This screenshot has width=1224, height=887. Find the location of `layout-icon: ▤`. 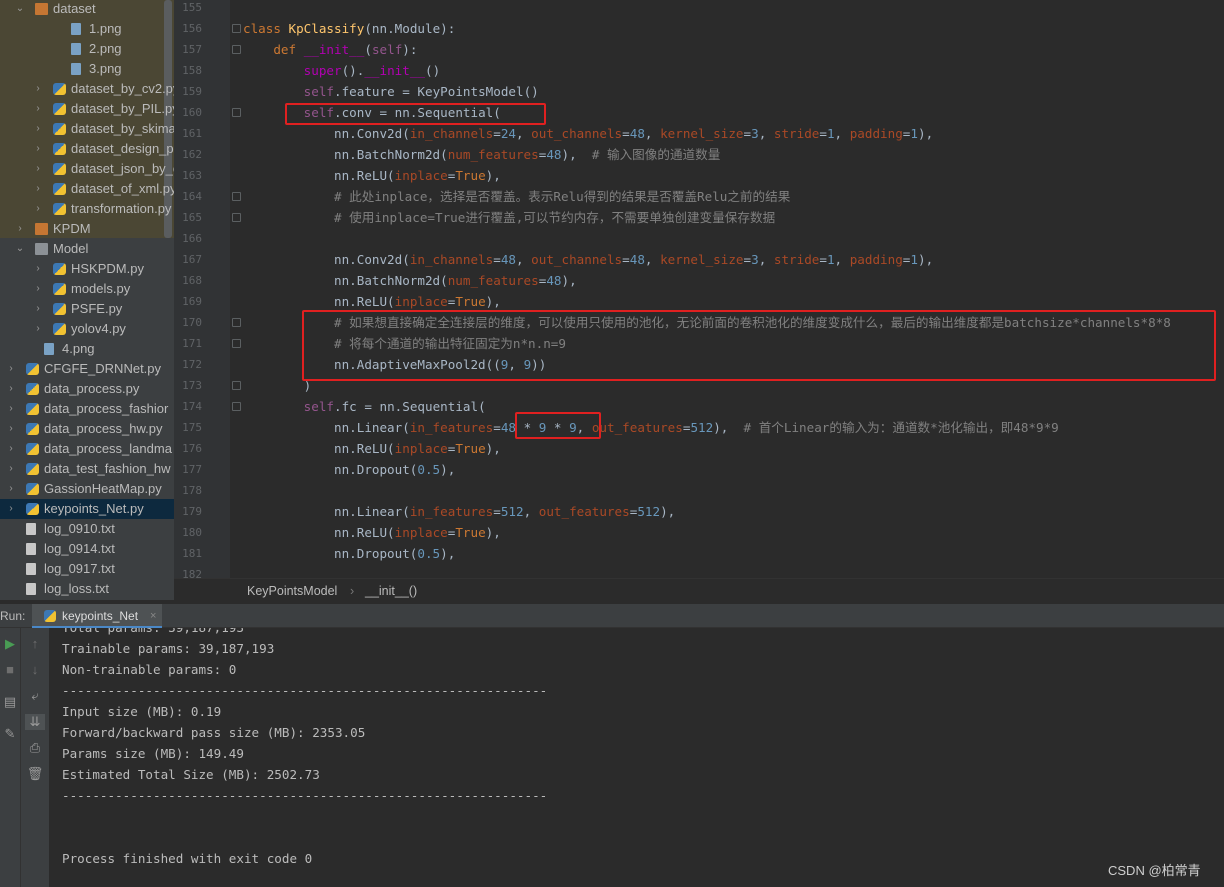

layout-icon: ▤ is located at coordinates (10, 702).